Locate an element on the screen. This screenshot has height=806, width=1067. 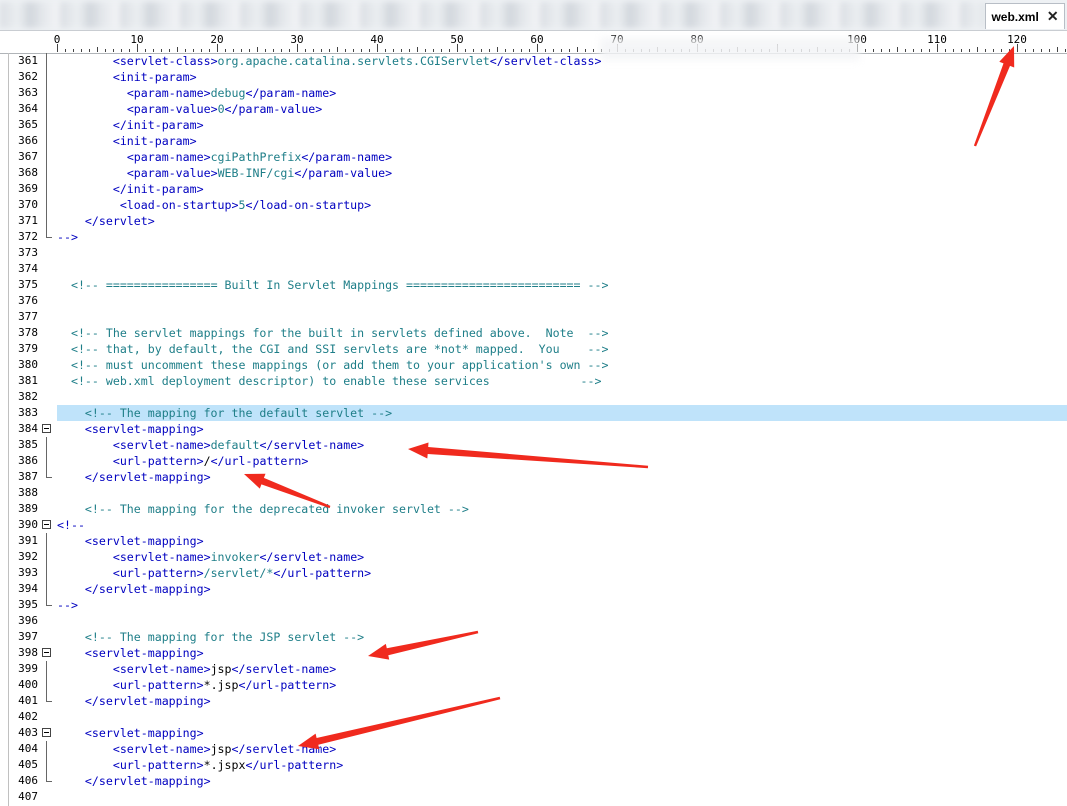
code-line: 366 <init-param> is located at coordinates (533, 141).